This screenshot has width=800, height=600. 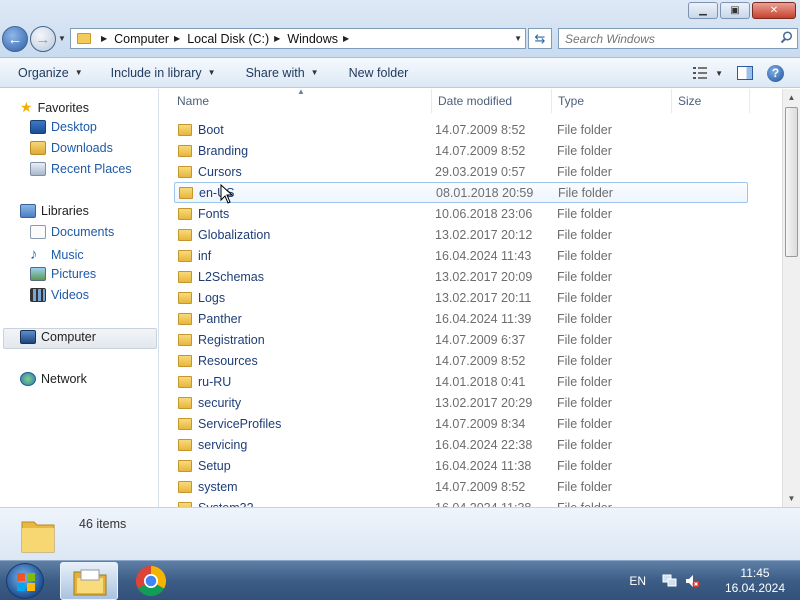 I want to click on file-name: Globalization, so click(x=234, y=234).